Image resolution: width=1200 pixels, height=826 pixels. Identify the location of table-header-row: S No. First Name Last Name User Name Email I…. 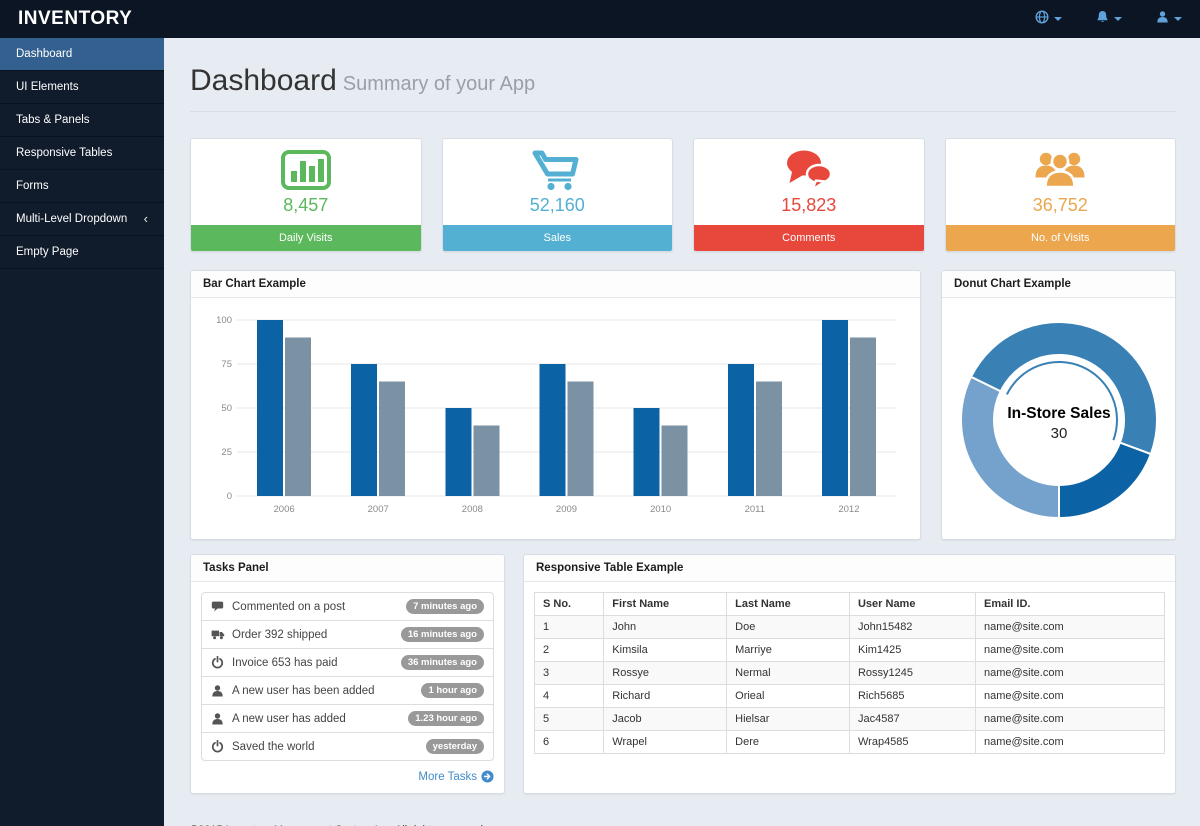
(849, 604).